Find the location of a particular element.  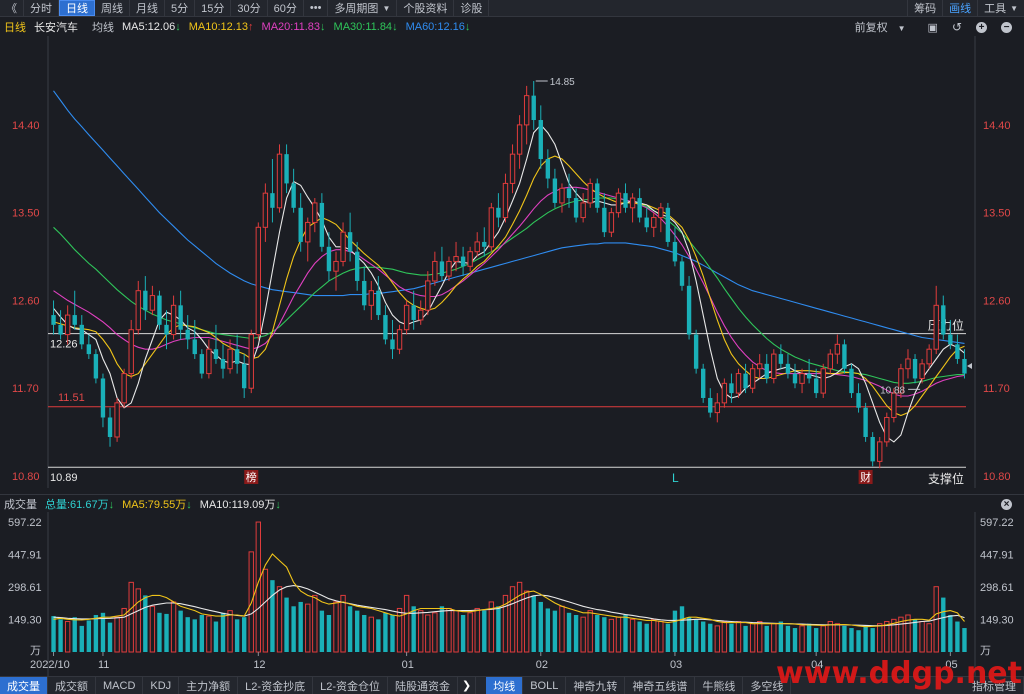

back-button: 《 is located at coordinates (12, 8).